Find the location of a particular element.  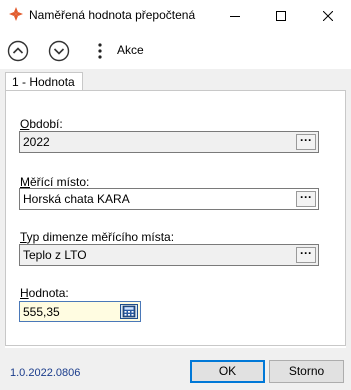

obdobi-lookup-button: ··· is located at coordinates (306, 142).